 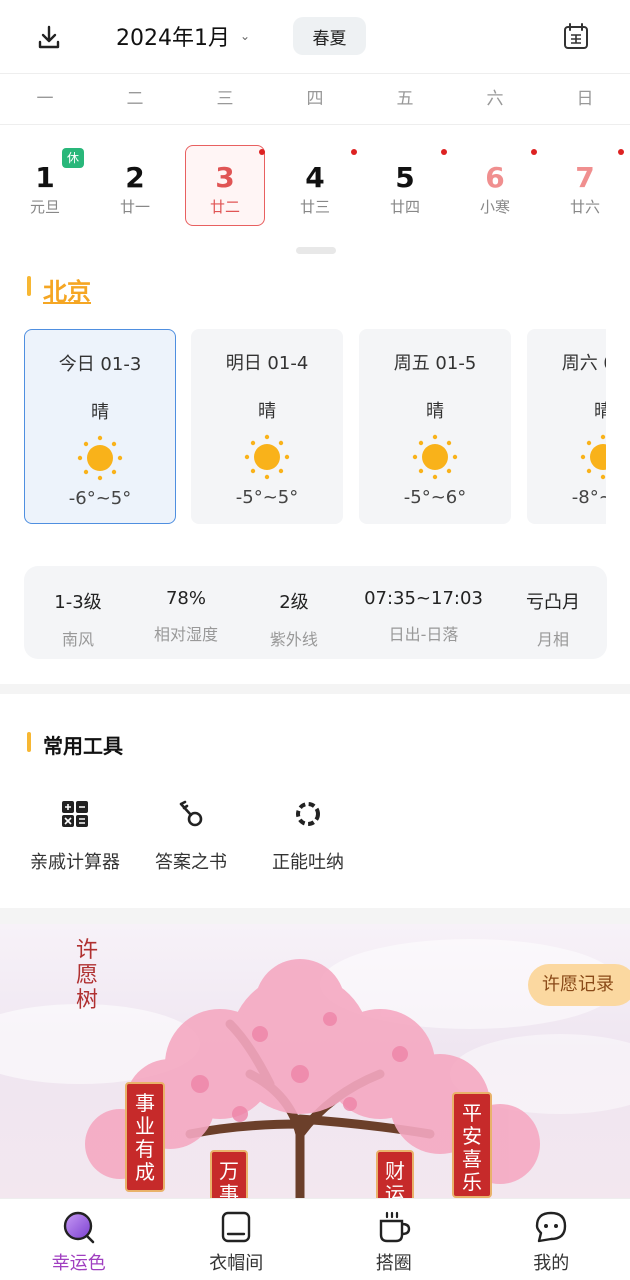 What do you see at coordinates (173, 38) in the screenshot?
I see `month-label: 2024年1月` at bounding box center [173, 38].